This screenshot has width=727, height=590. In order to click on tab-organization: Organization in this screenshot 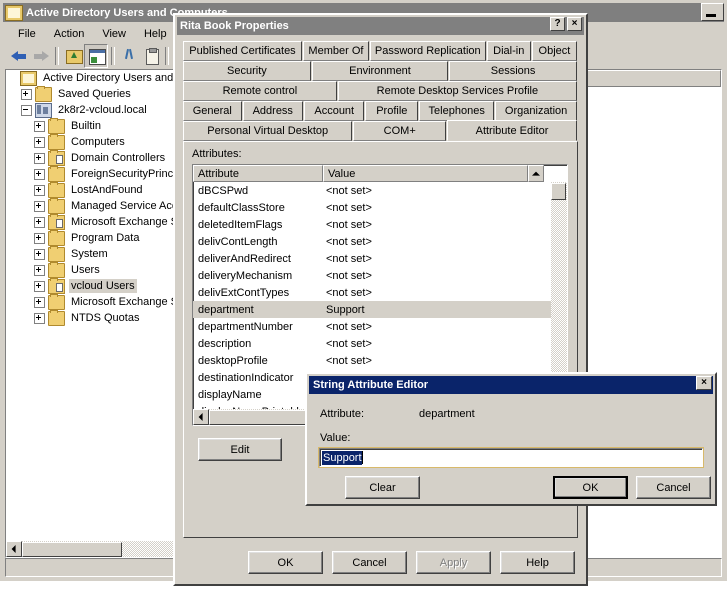, I will do `click(536, 111)`.